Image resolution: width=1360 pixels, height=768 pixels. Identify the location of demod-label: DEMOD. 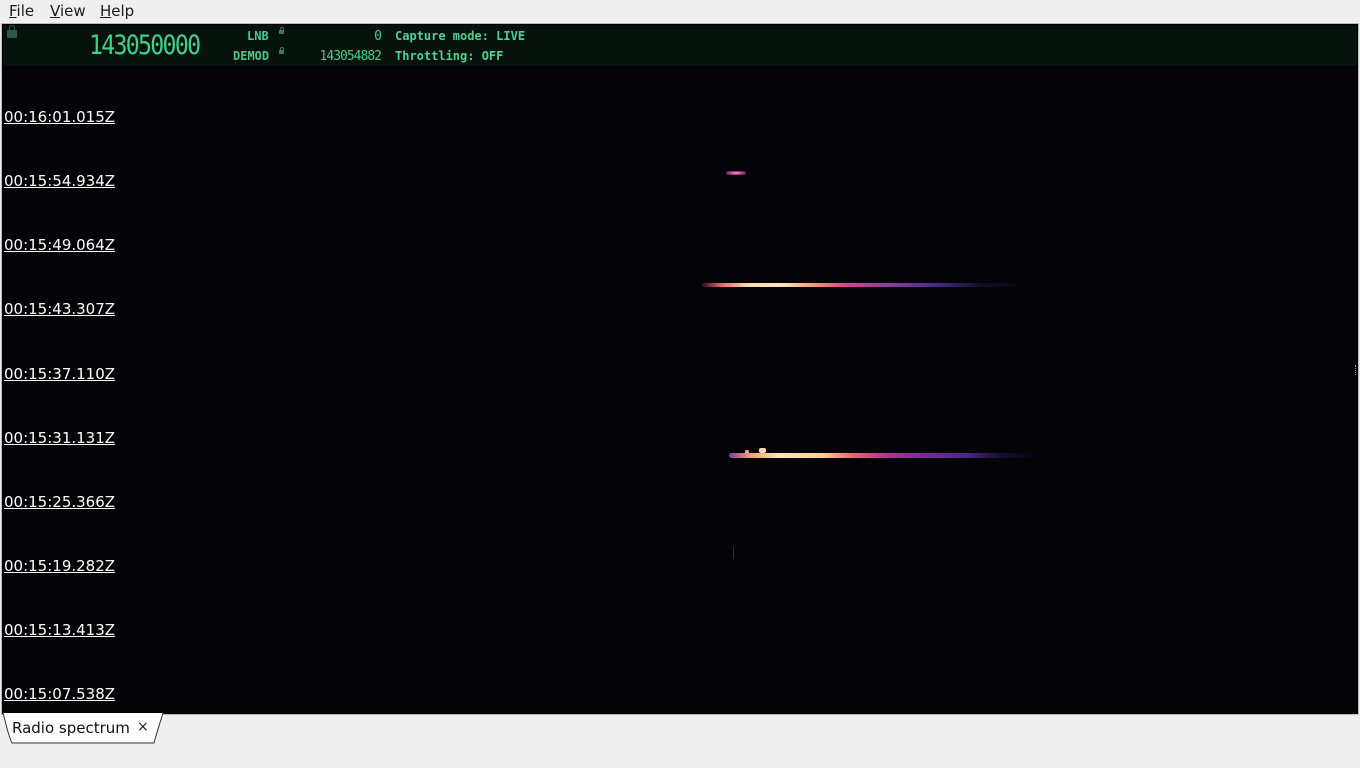
(251, 56).